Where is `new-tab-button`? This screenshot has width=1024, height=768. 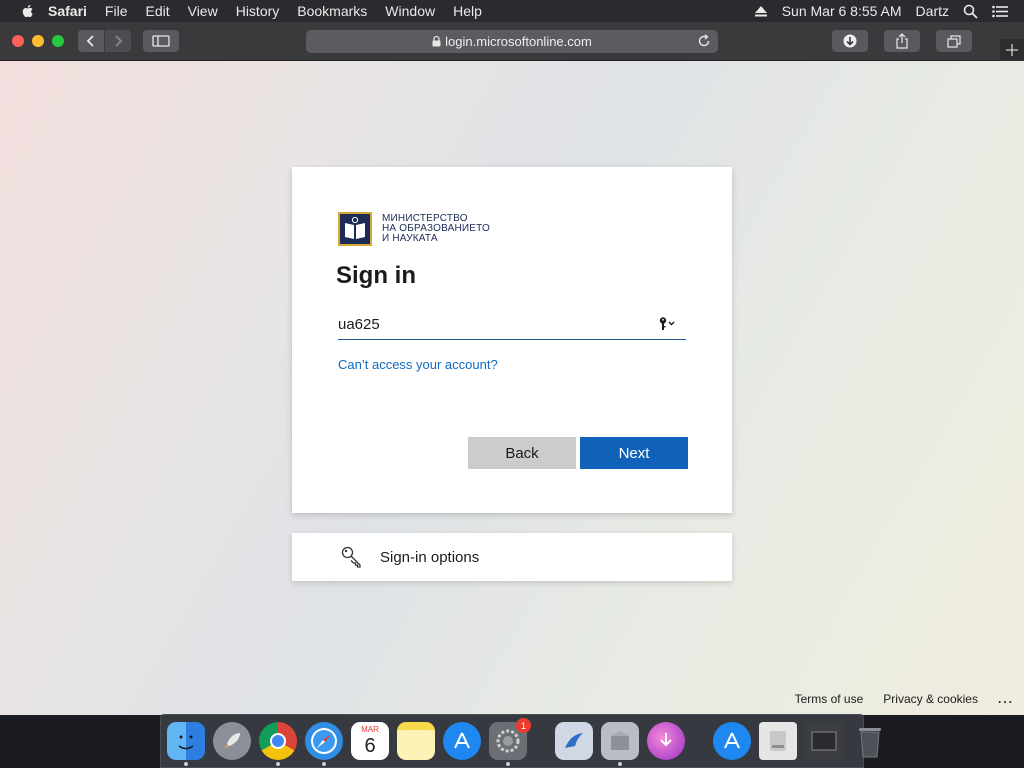 new-tab-button is located at coordinates (1012, 50).